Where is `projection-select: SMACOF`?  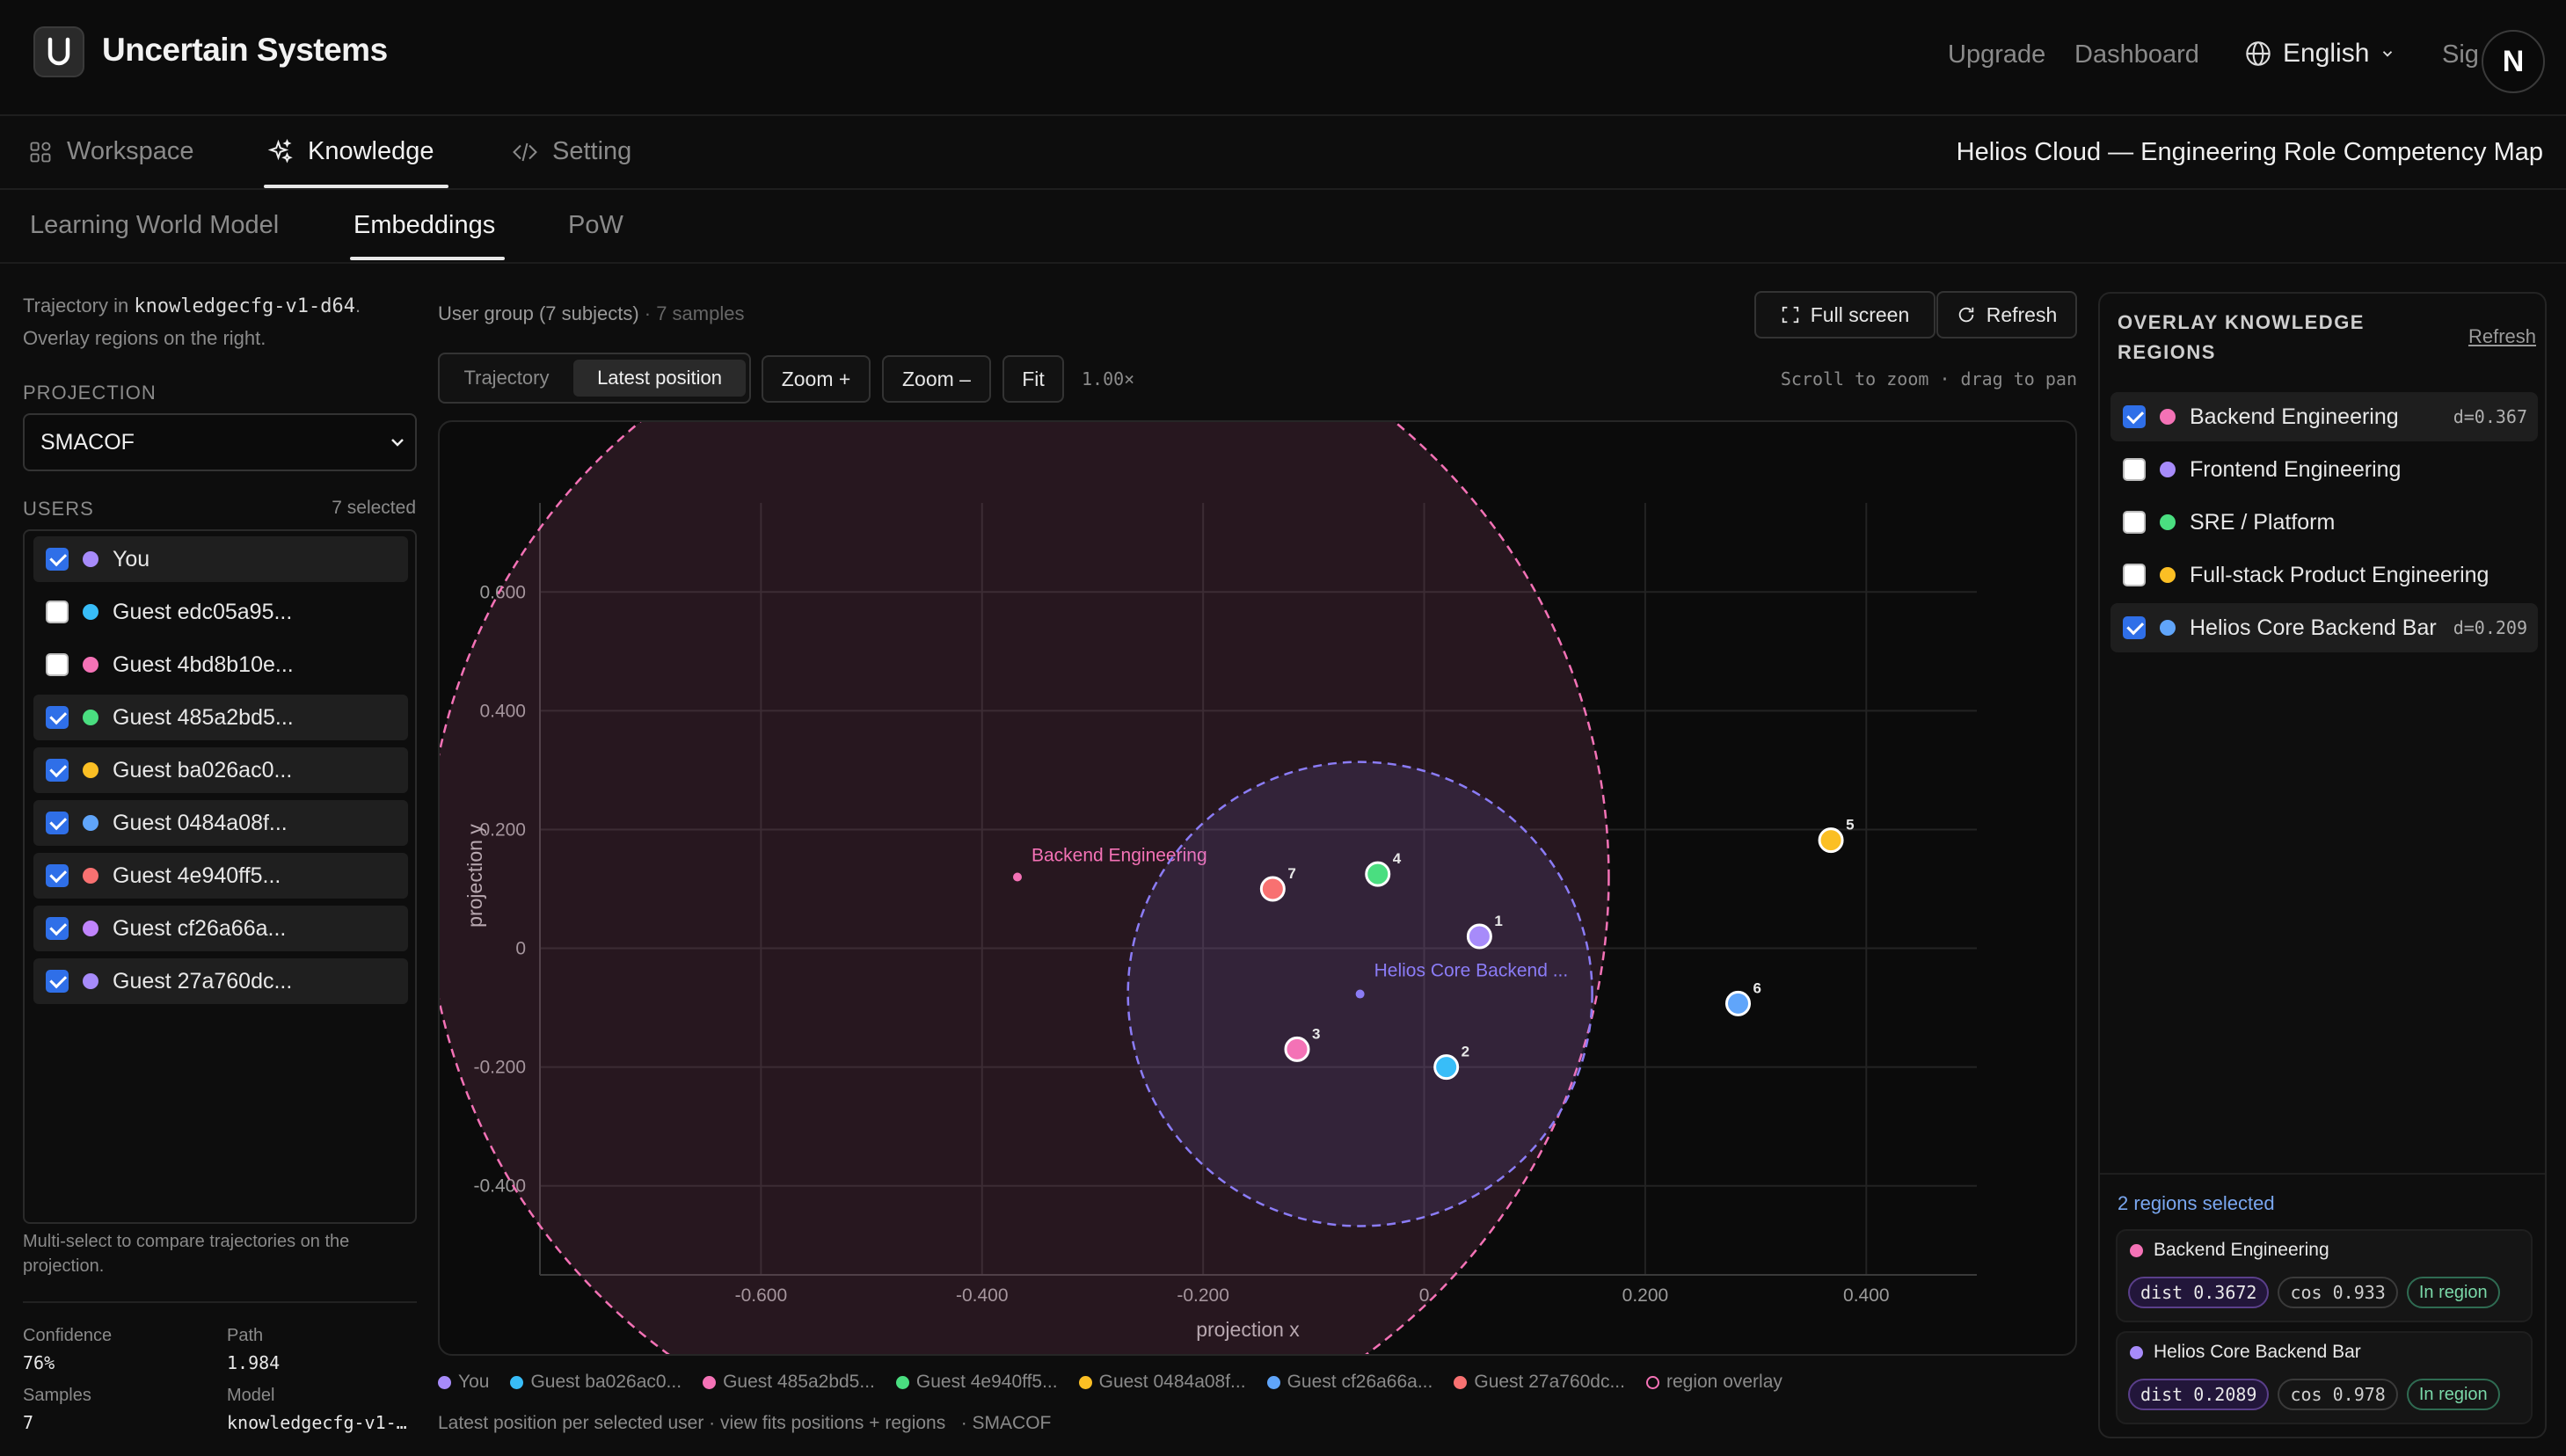 projection-select: SMACOF is located at coordinates (220, 442).